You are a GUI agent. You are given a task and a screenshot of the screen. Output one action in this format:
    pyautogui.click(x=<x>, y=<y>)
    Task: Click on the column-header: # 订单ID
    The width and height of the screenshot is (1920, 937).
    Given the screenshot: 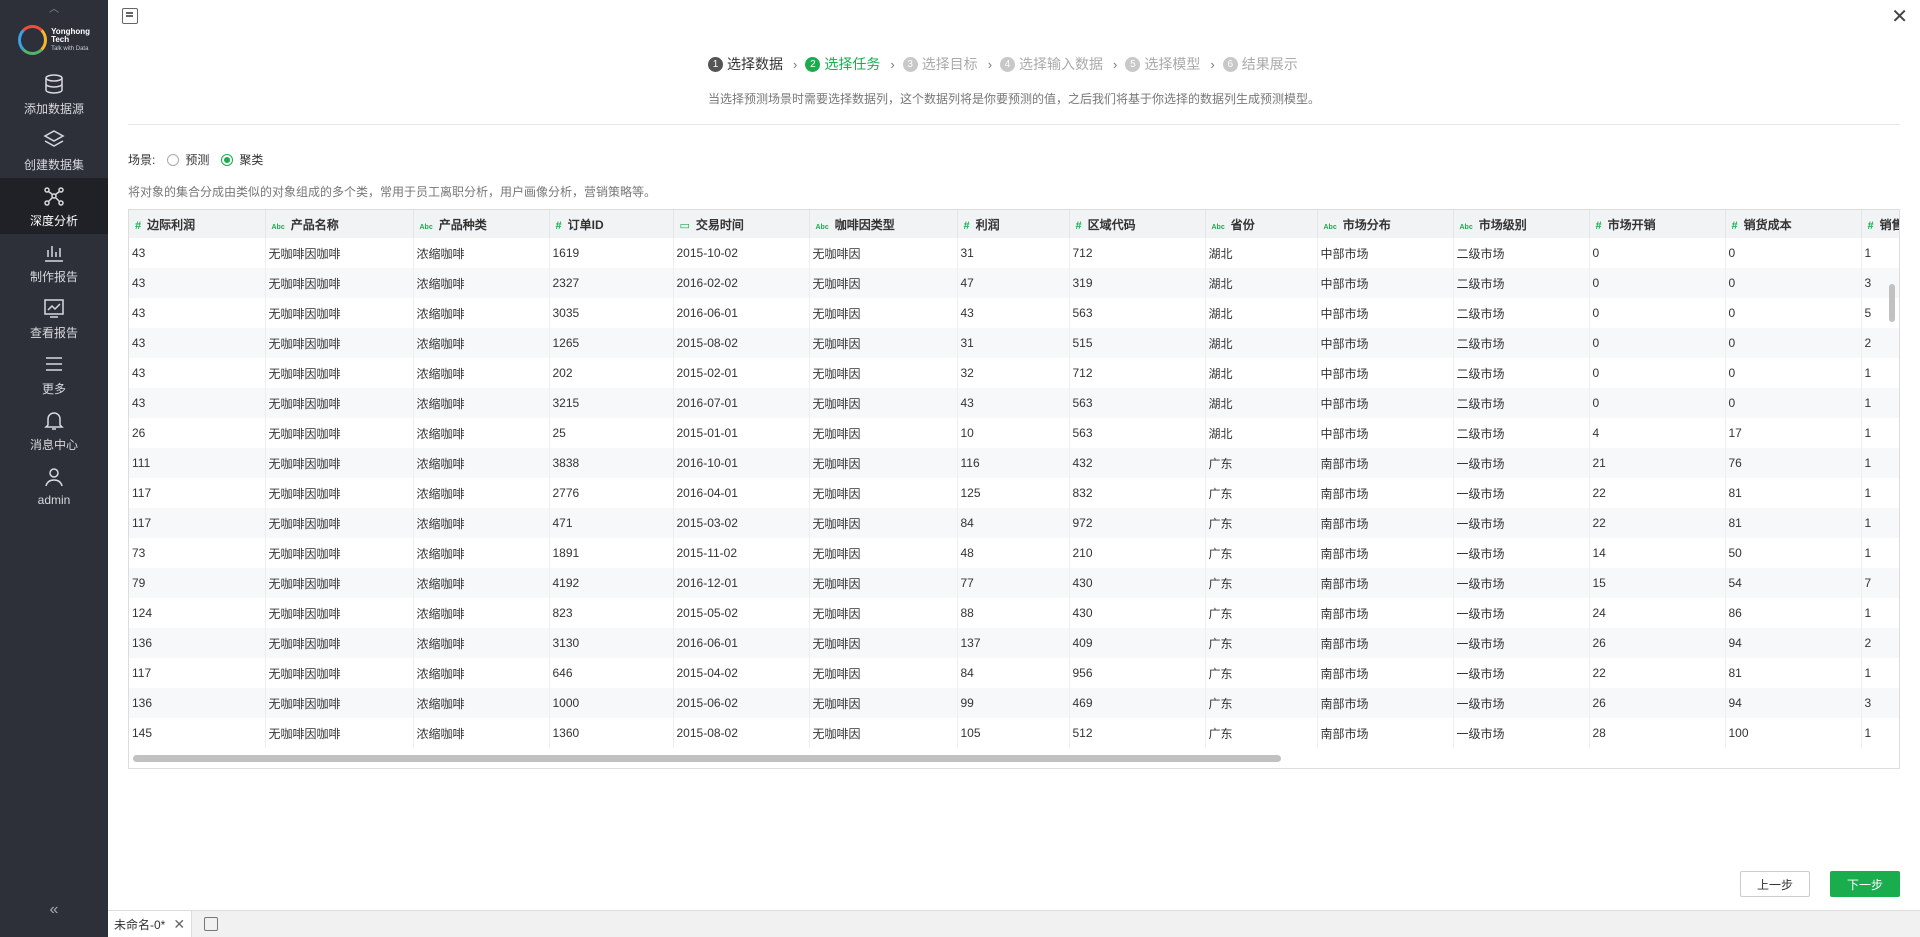 What is the action you would take?
    pyautogui.click(x=611, y=224)
    